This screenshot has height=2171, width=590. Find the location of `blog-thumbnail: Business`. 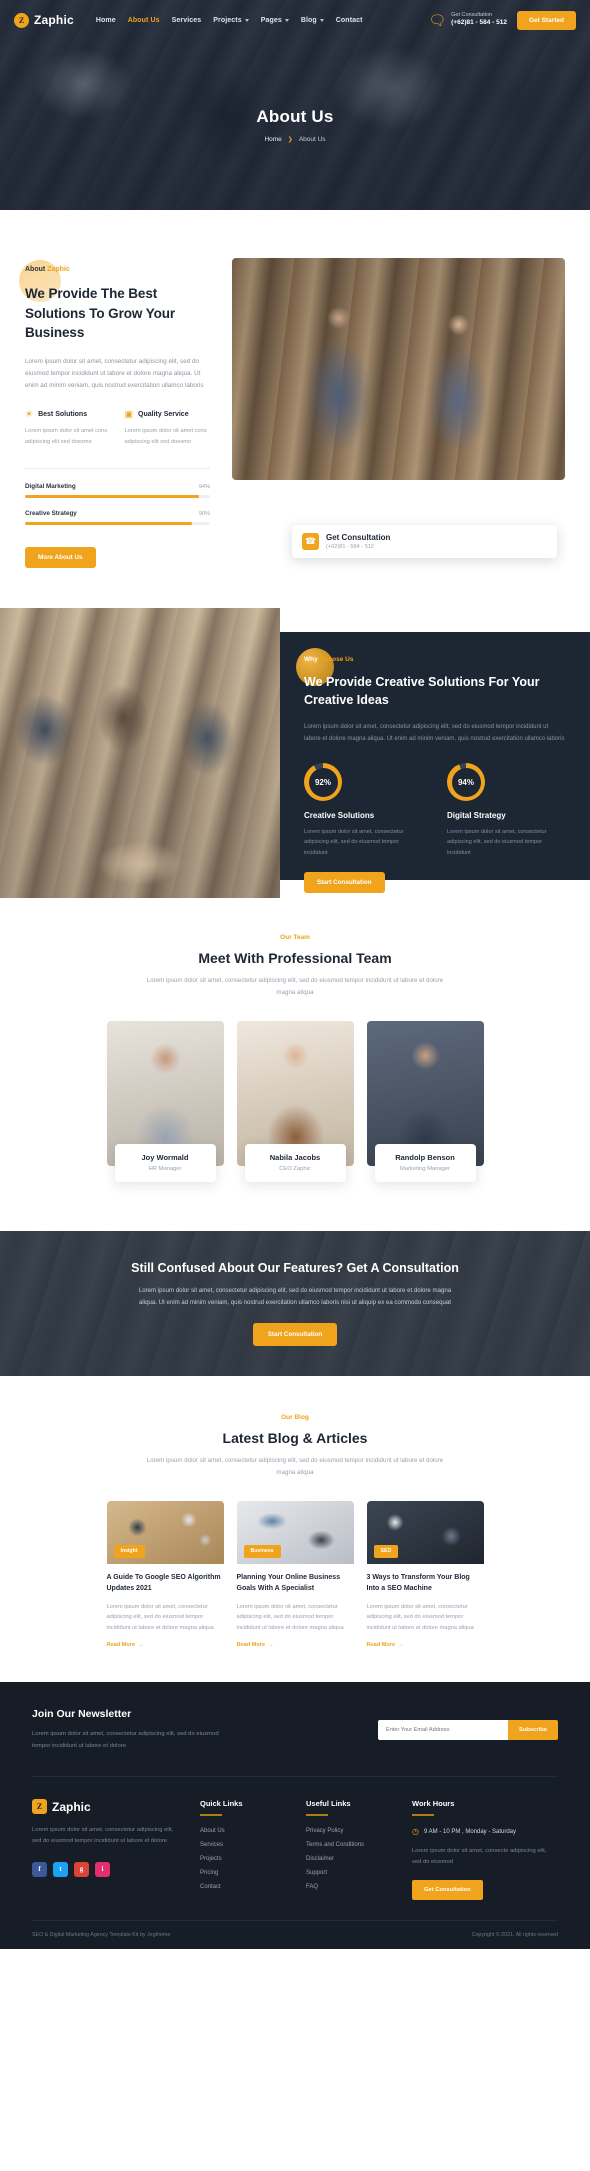

blog-thumbnail: Business is located at coordinates (295, 1532).